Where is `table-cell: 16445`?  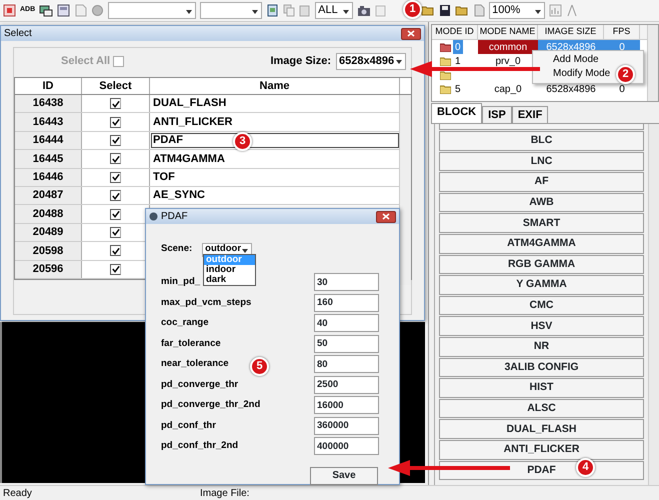 table-cell: 16445 is located at coordinates (48, 159).